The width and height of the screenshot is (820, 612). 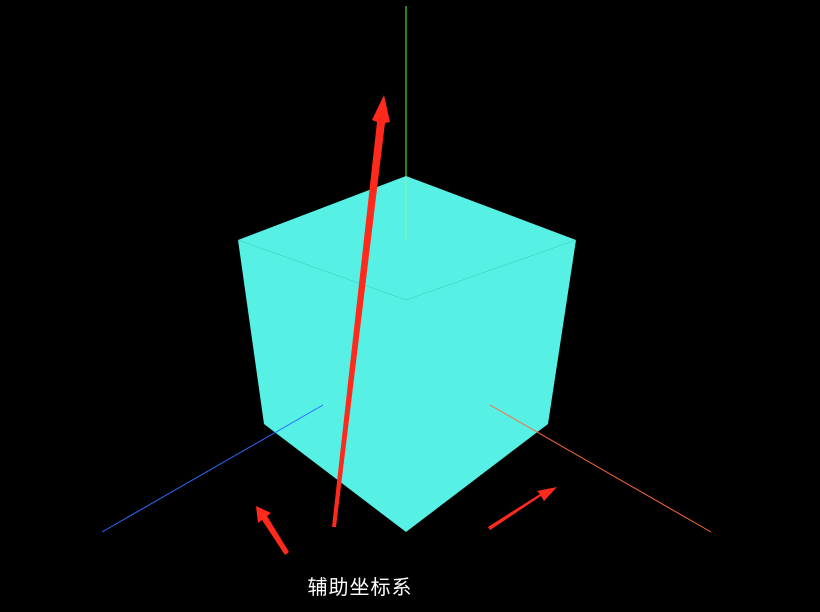 What do you see at coordinates (212, 468) in the screenshot?
I see `z-axis-line` at bounding box center [212, 468].